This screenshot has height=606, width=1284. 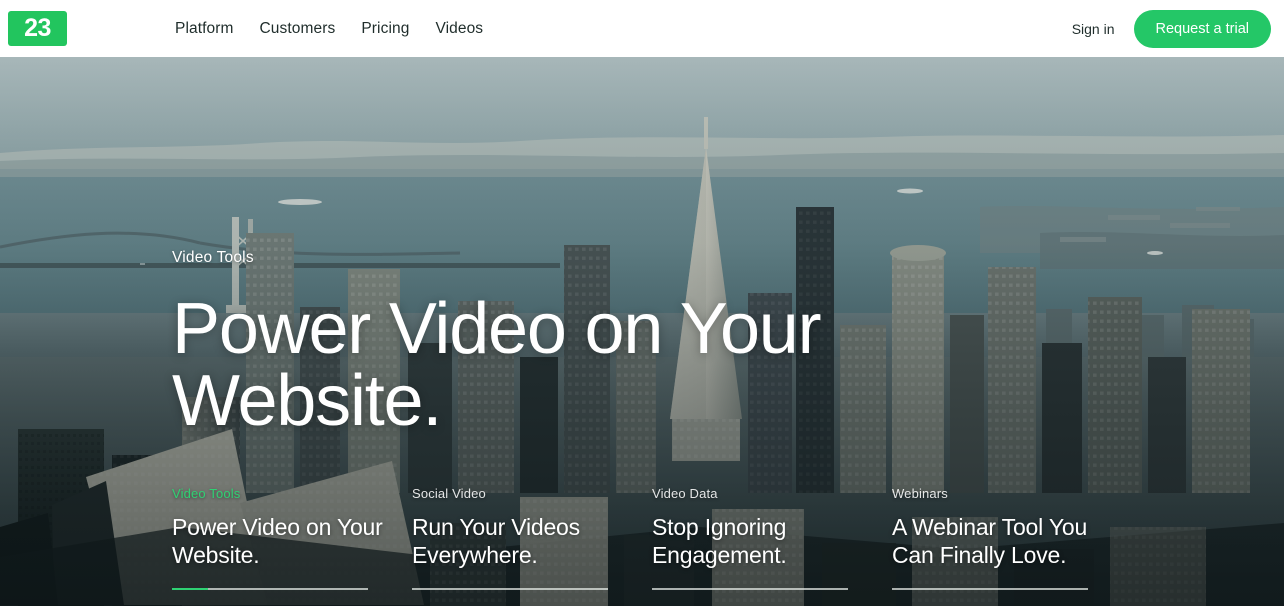 I want to click on carousel-slide-label: Webinars, so click(x=920, y=493).